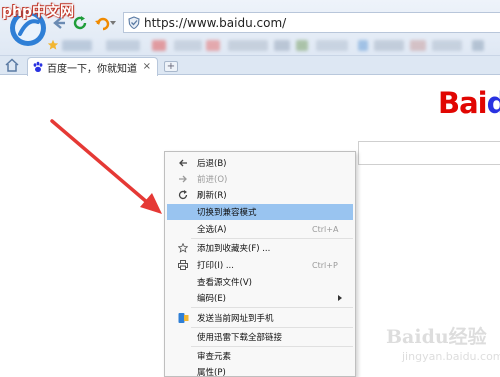 The height and width of the screenshot is (377, 500). Describe the element at coordinates (272, 46) in the screenshot. I see `bookmarks-bar` at that location.